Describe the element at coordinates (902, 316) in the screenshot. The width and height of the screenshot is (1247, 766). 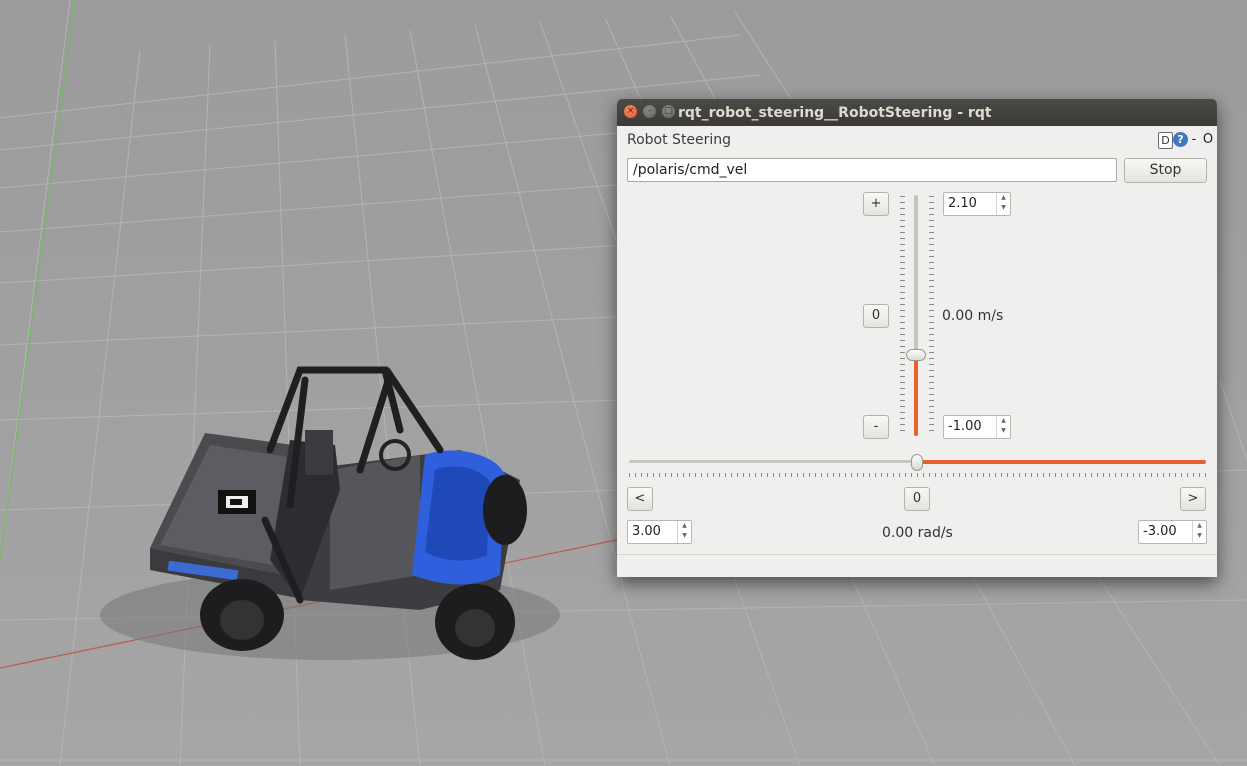
I see `linear-ticks-left` at that location.